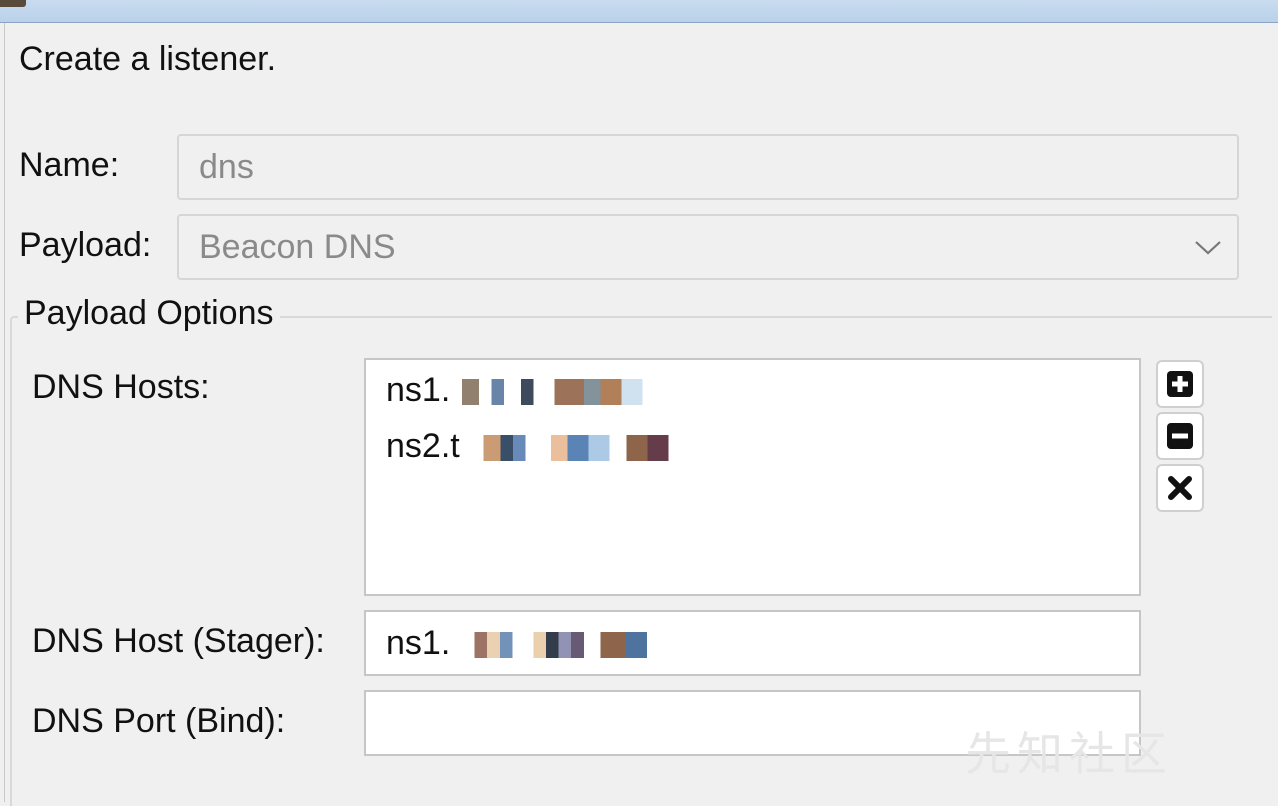 The height and width of the screenshot is (806, 1278). I want to click on plus-square-icon, so click(1180, 384).